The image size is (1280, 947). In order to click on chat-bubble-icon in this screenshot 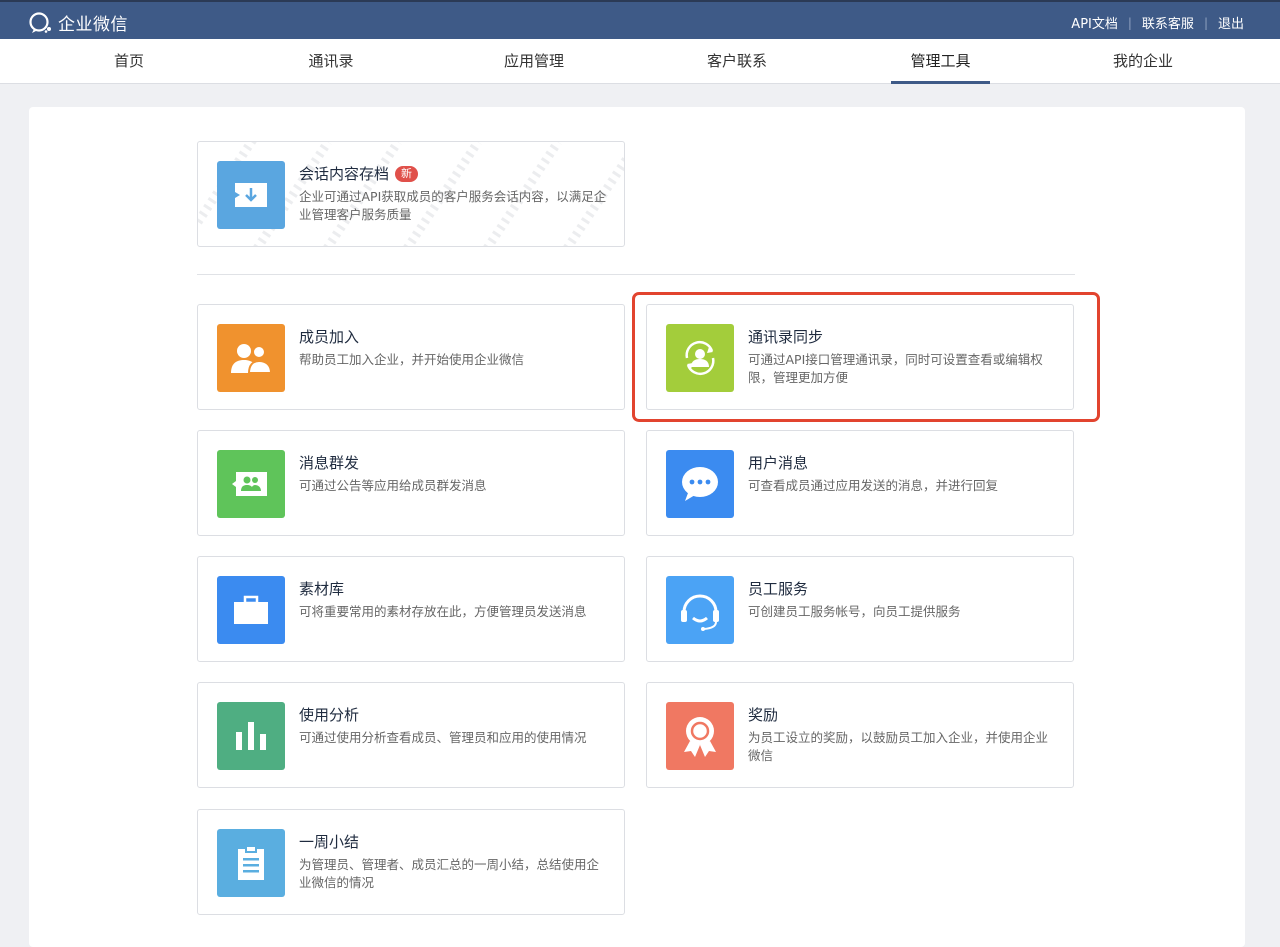, I will do `click(700, 484)`.